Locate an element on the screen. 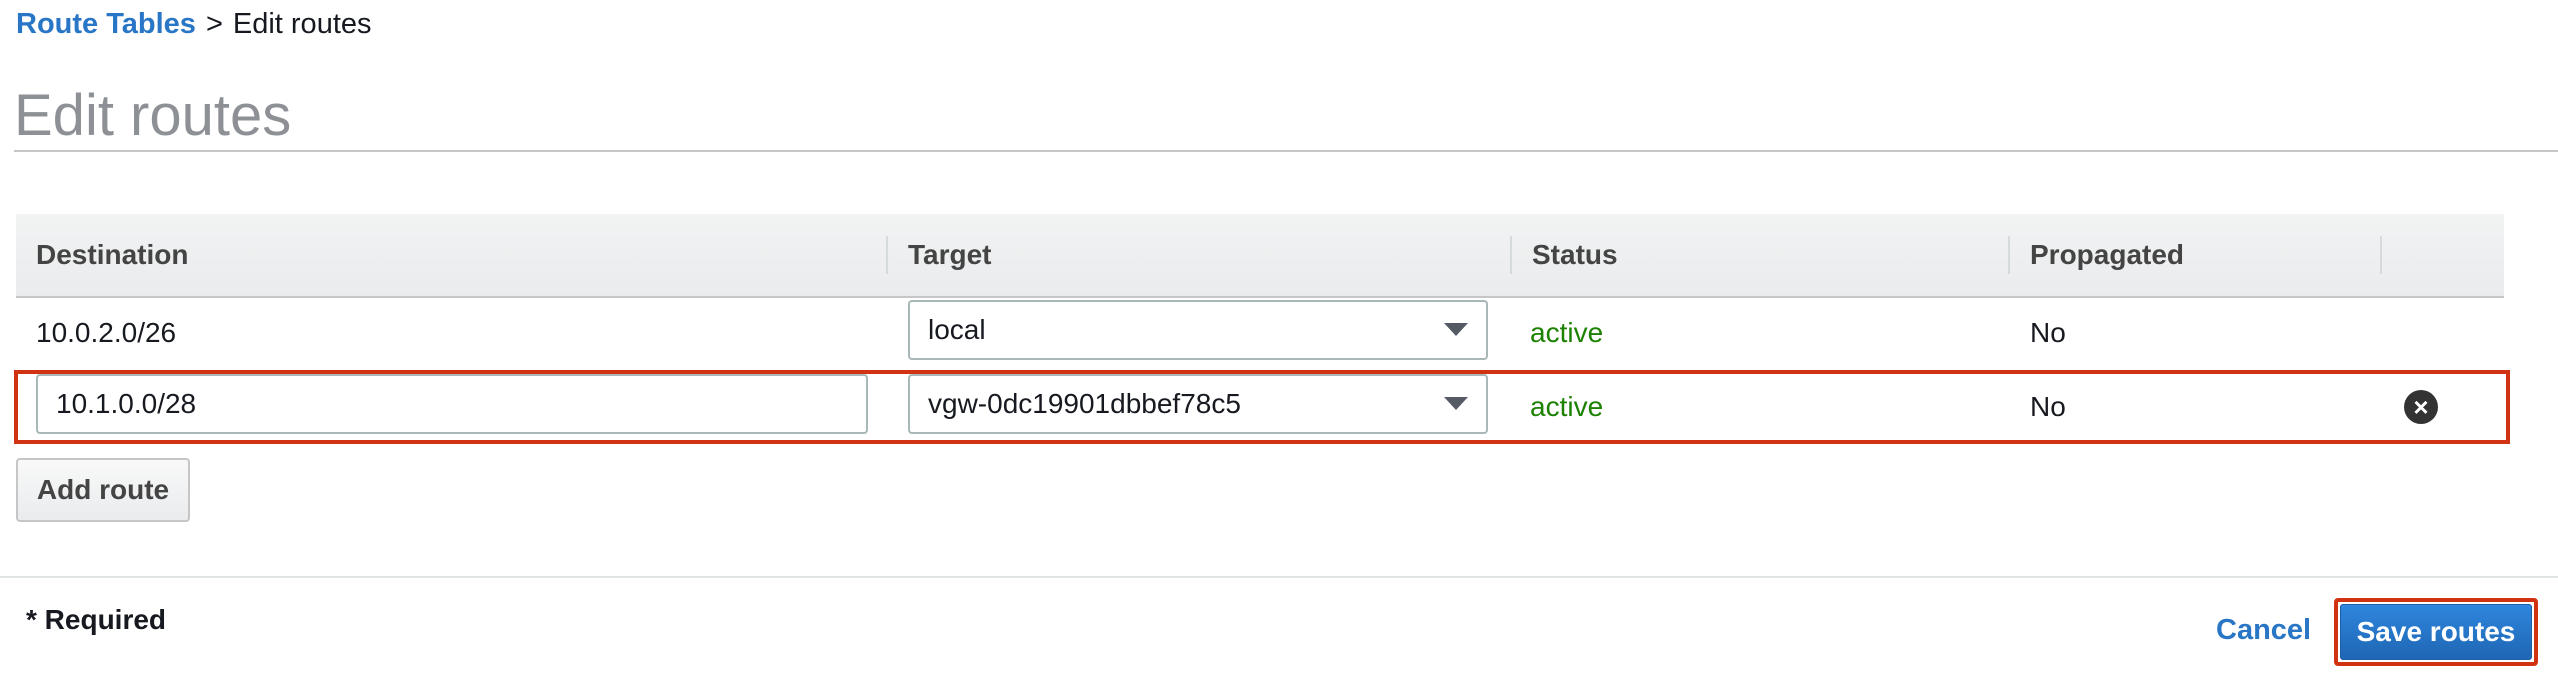 The width and height of the screenshot is (2558, 686). propagated-value: No is located at coordinates (2048, 332).